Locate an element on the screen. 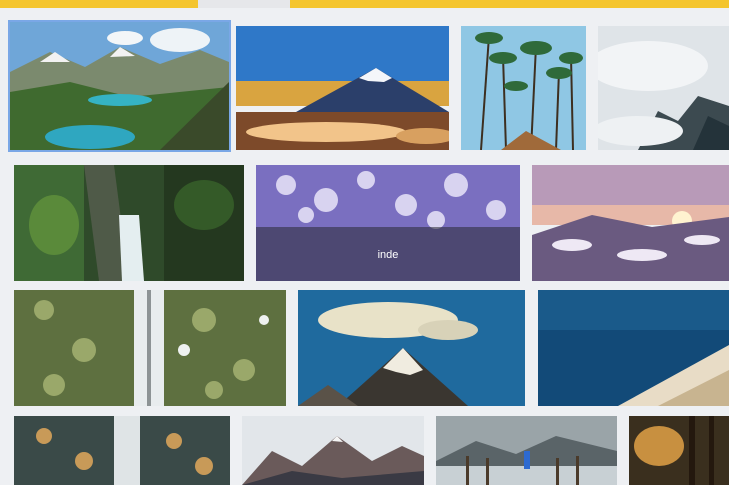 This screenshot has width=729, height=485. gallery-thumbnail-alpine-lake is located at coordinates (119, 86).